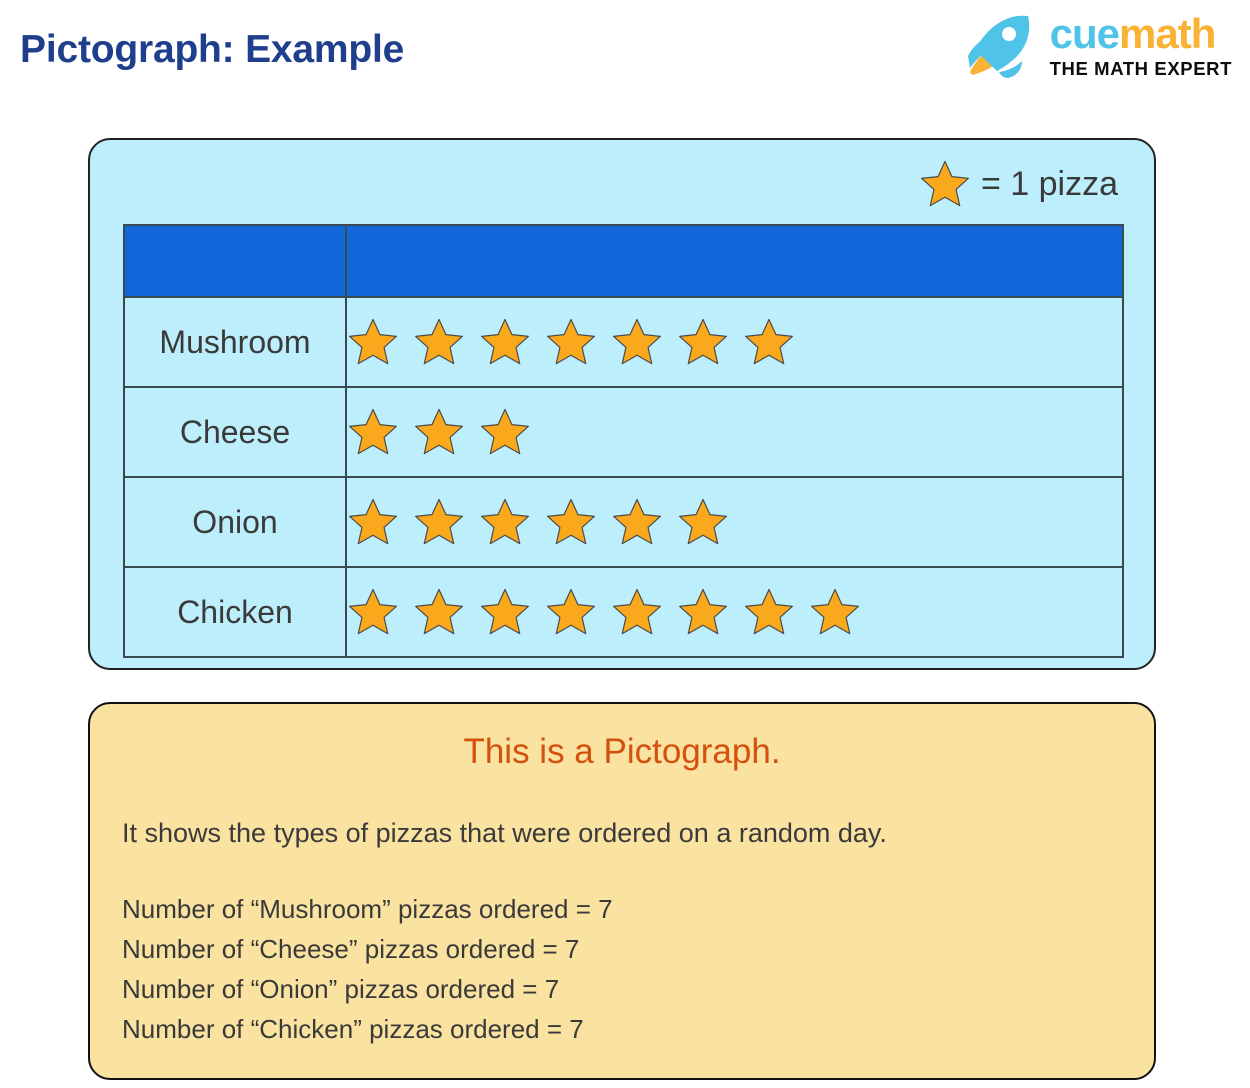 This screenshot has height=1088, width=1250. I want to click on page-title: Pictograph: Example, so click(212, 49).